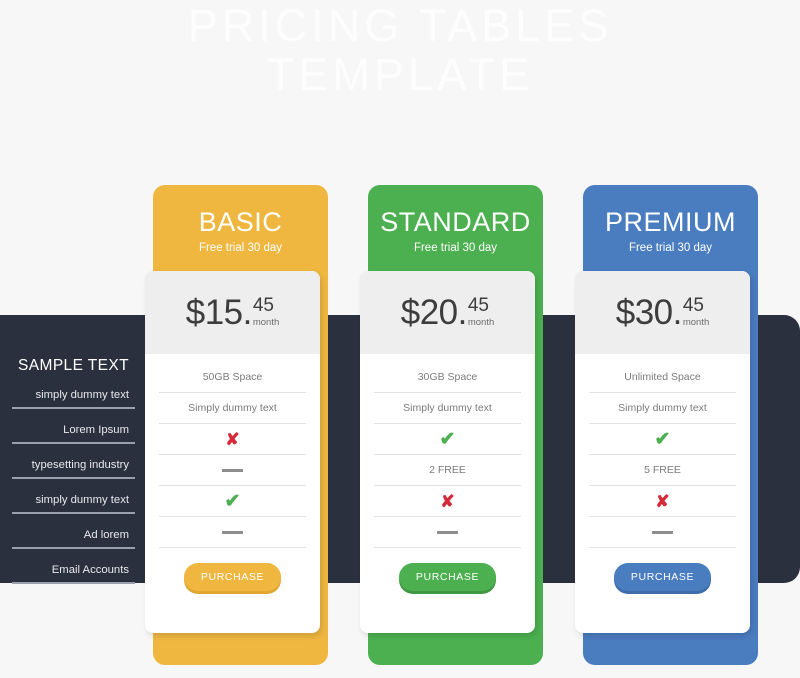 Image resolution: width=800 pixels, height=678 pixels. What do you see at coordinates (670, 222) in the screenshot?
I see `card-title: PREMIUM` at bounding box center [670, 222].